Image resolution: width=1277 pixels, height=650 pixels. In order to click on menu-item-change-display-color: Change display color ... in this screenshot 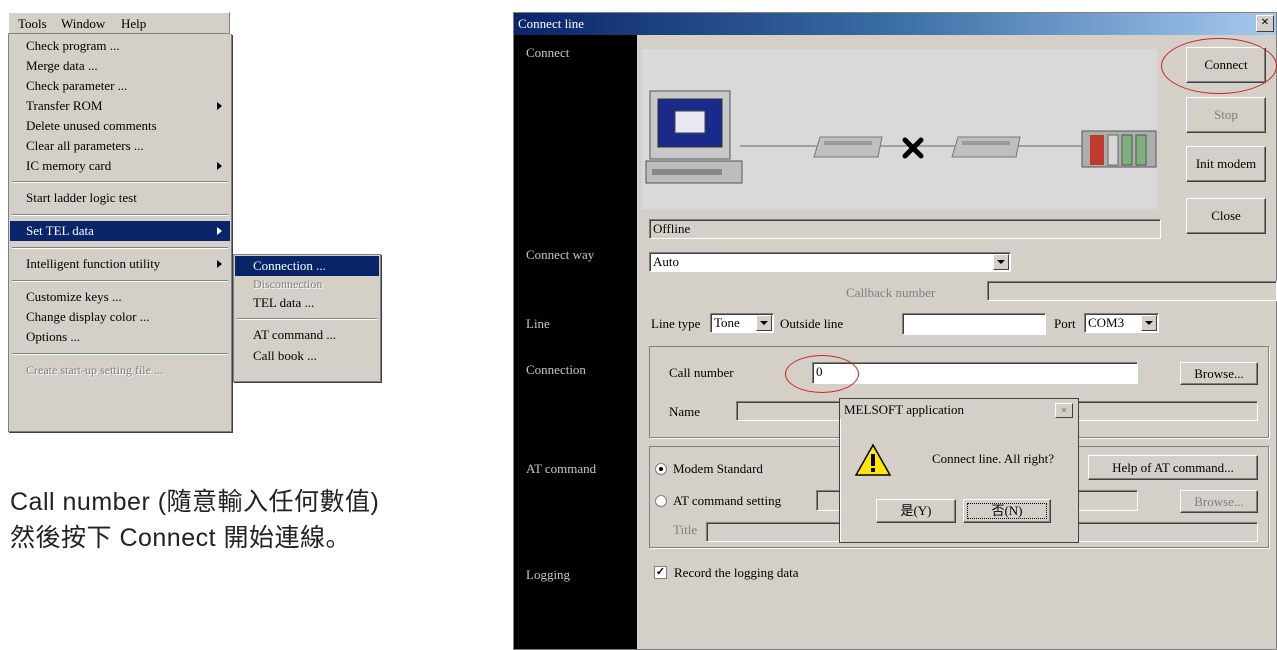, I will do `click(120, 317)`.